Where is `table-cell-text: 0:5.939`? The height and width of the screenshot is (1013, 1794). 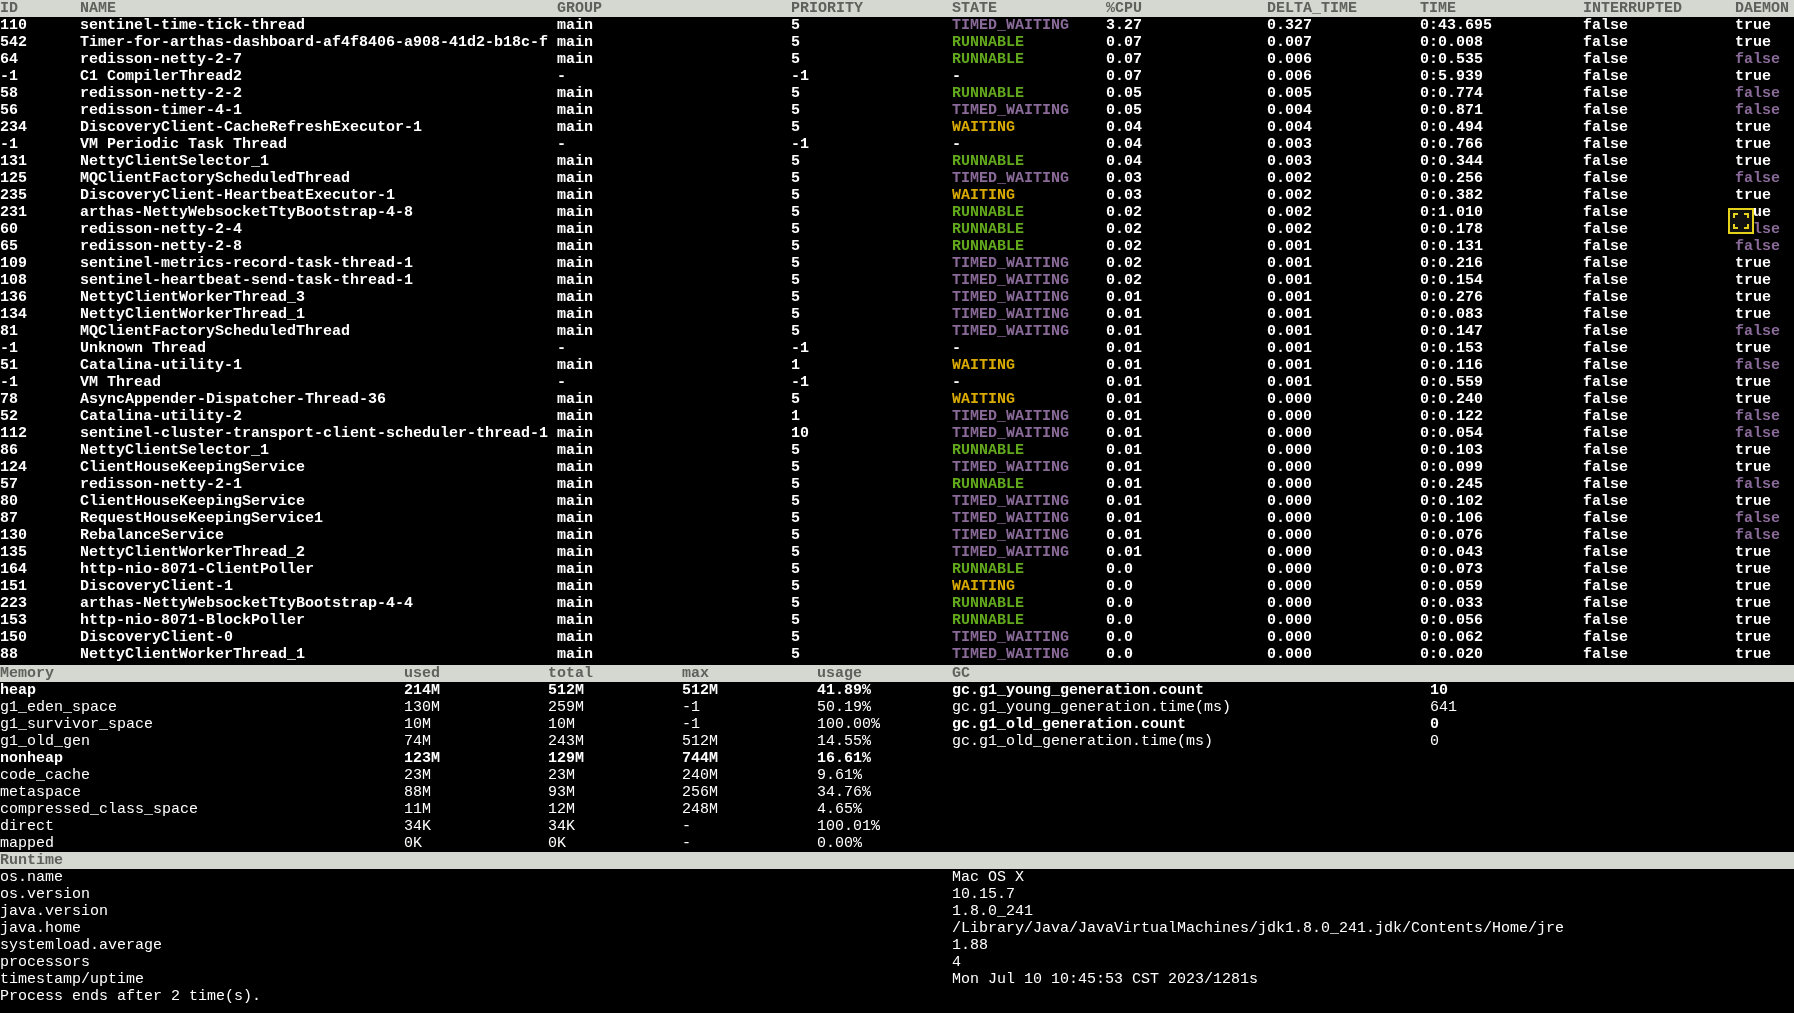
table-cell-text: 0:5.939 is located at coordinates (1452, 76).